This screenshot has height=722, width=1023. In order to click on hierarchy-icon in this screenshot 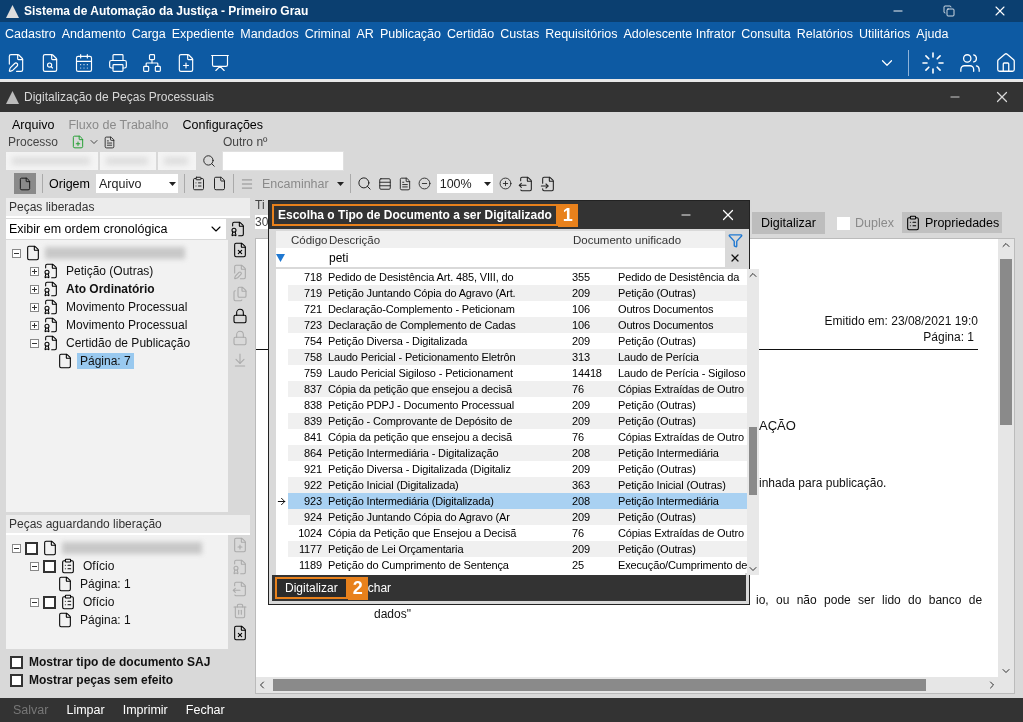, I will do `click(152, 62)`.